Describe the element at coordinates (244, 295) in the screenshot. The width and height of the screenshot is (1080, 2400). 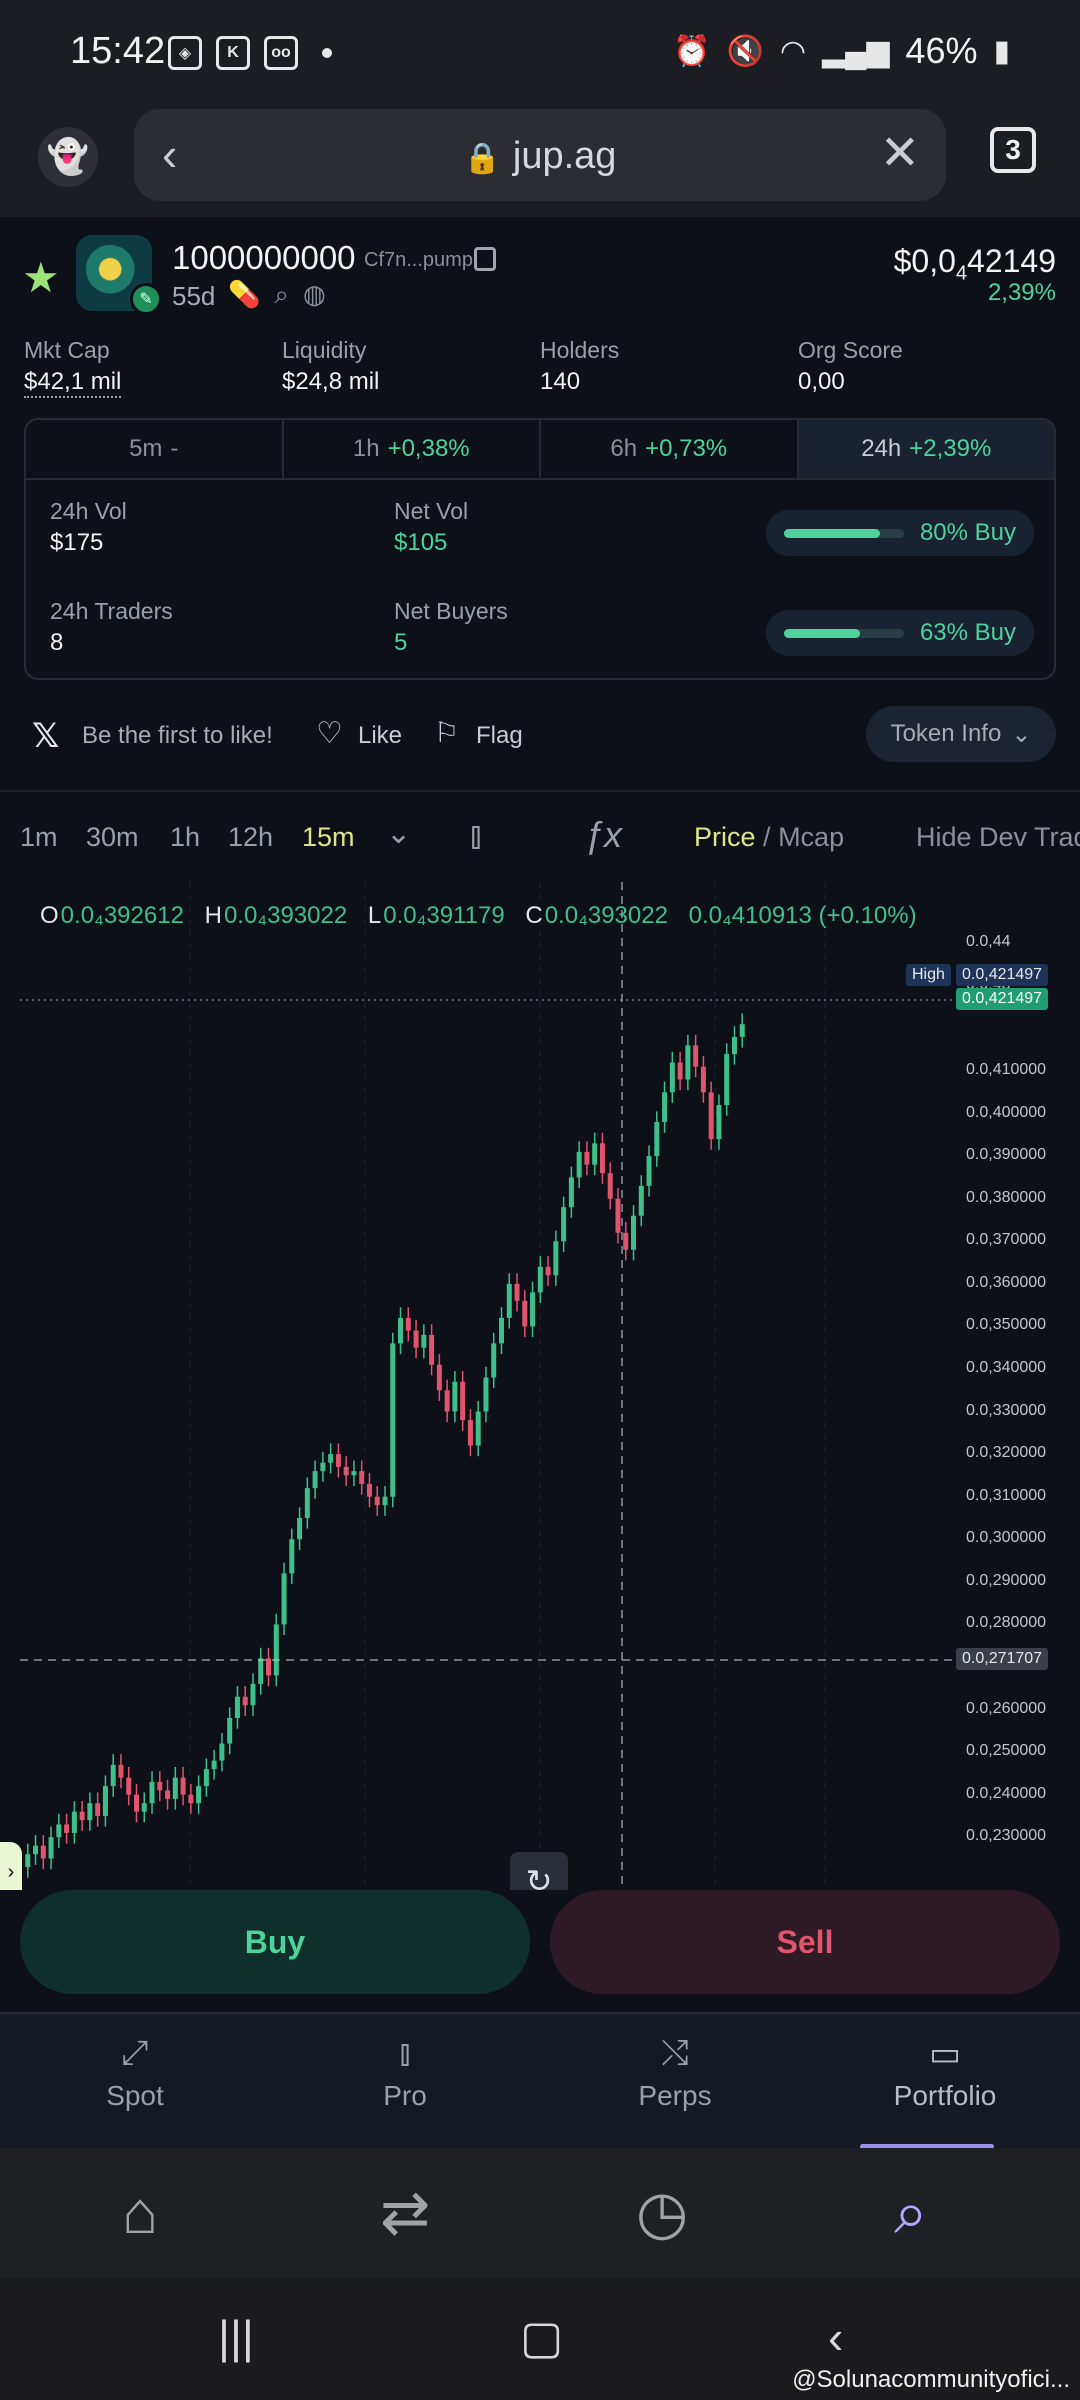
I see `pill-icon: 💊` at that location.